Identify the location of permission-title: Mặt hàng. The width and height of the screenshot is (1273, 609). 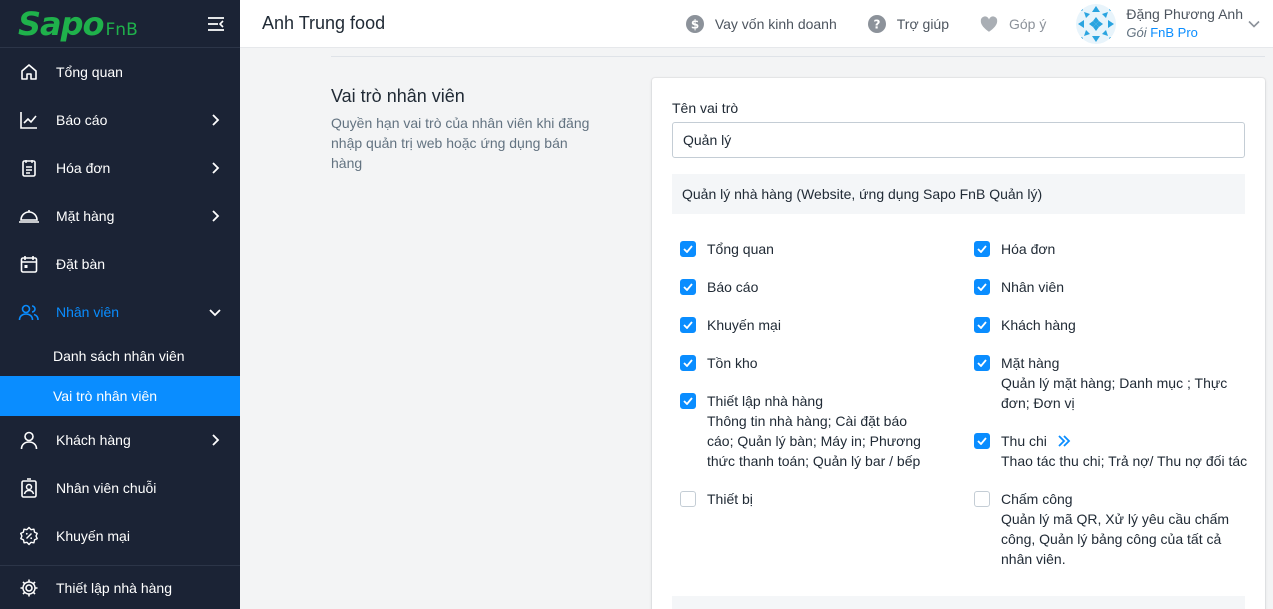
(1030, 363).